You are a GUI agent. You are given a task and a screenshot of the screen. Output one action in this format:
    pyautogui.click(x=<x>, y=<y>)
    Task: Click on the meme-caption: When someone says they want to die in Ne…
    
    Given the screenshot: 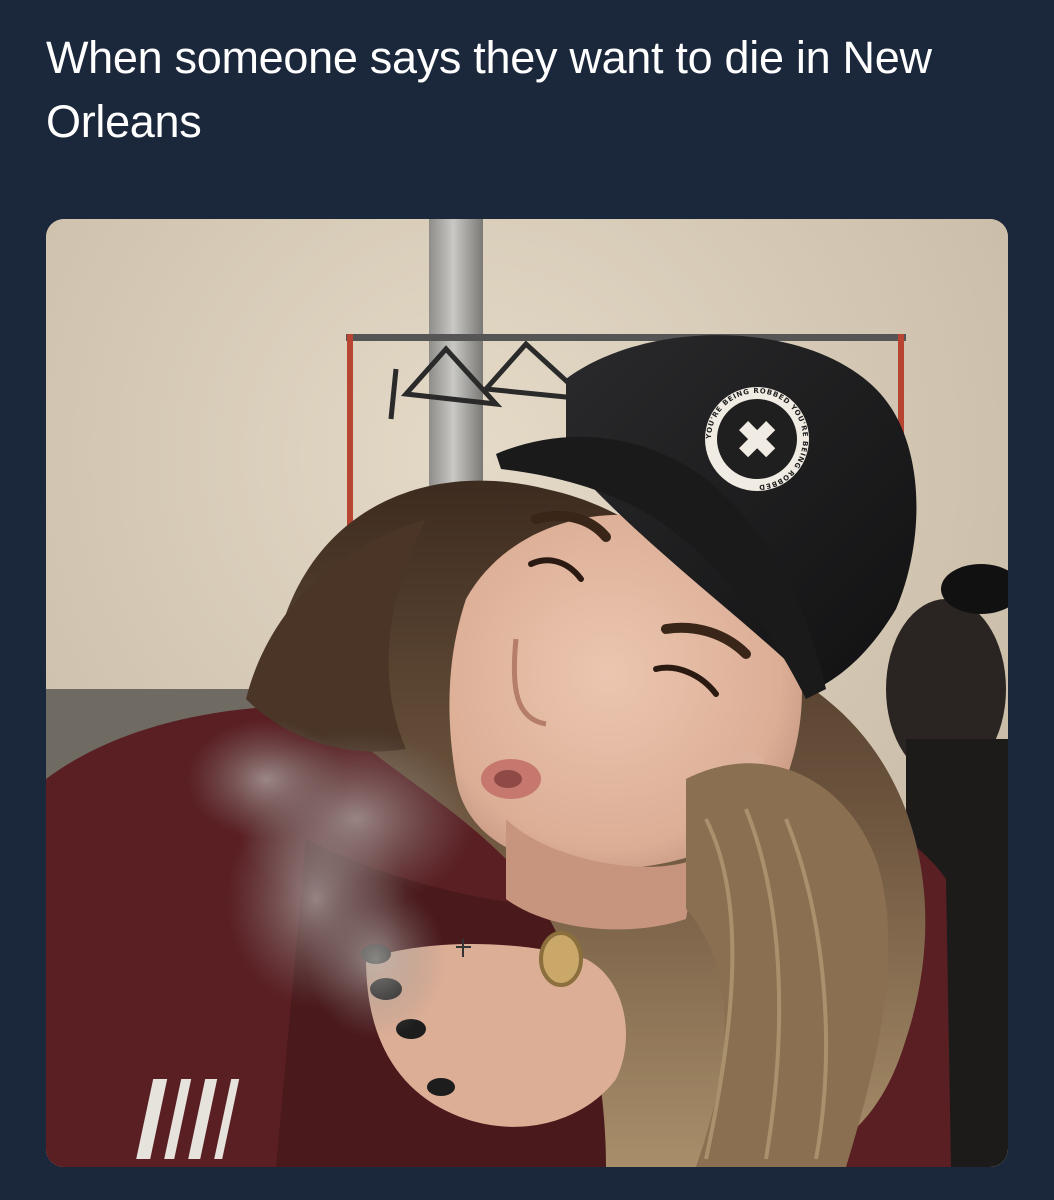 What is the action you would take?
    pyautogui.click(x=489, y=89)
    